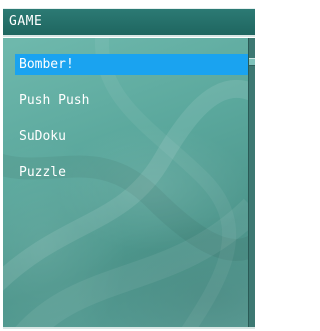 The image size is (320, 331). What do you see at coordinates (131, 64) in the screenshot?
I see `list-item-bomber: Bomber!` at bounding box center [131, 64].